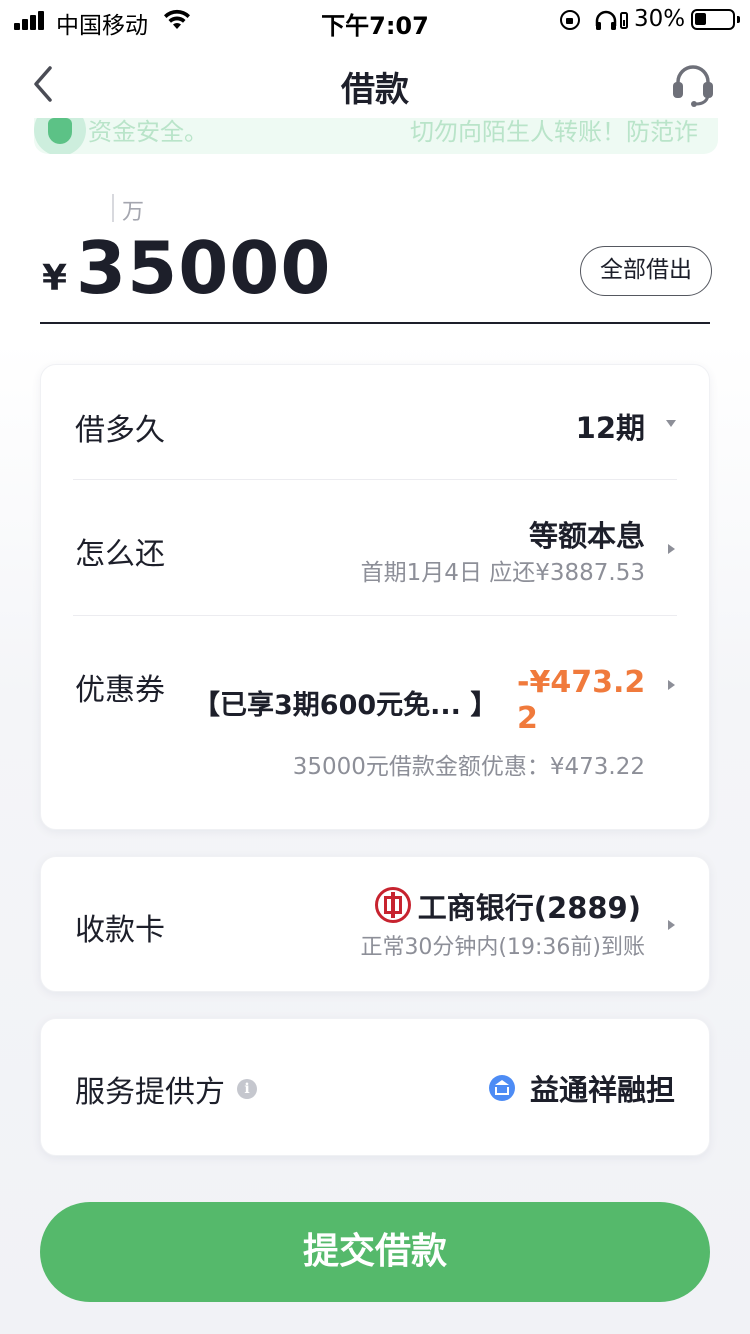 The height and width of the screenshot is (1334, 750). I want to click on navigation-bar: 借款, so click(375, 85).